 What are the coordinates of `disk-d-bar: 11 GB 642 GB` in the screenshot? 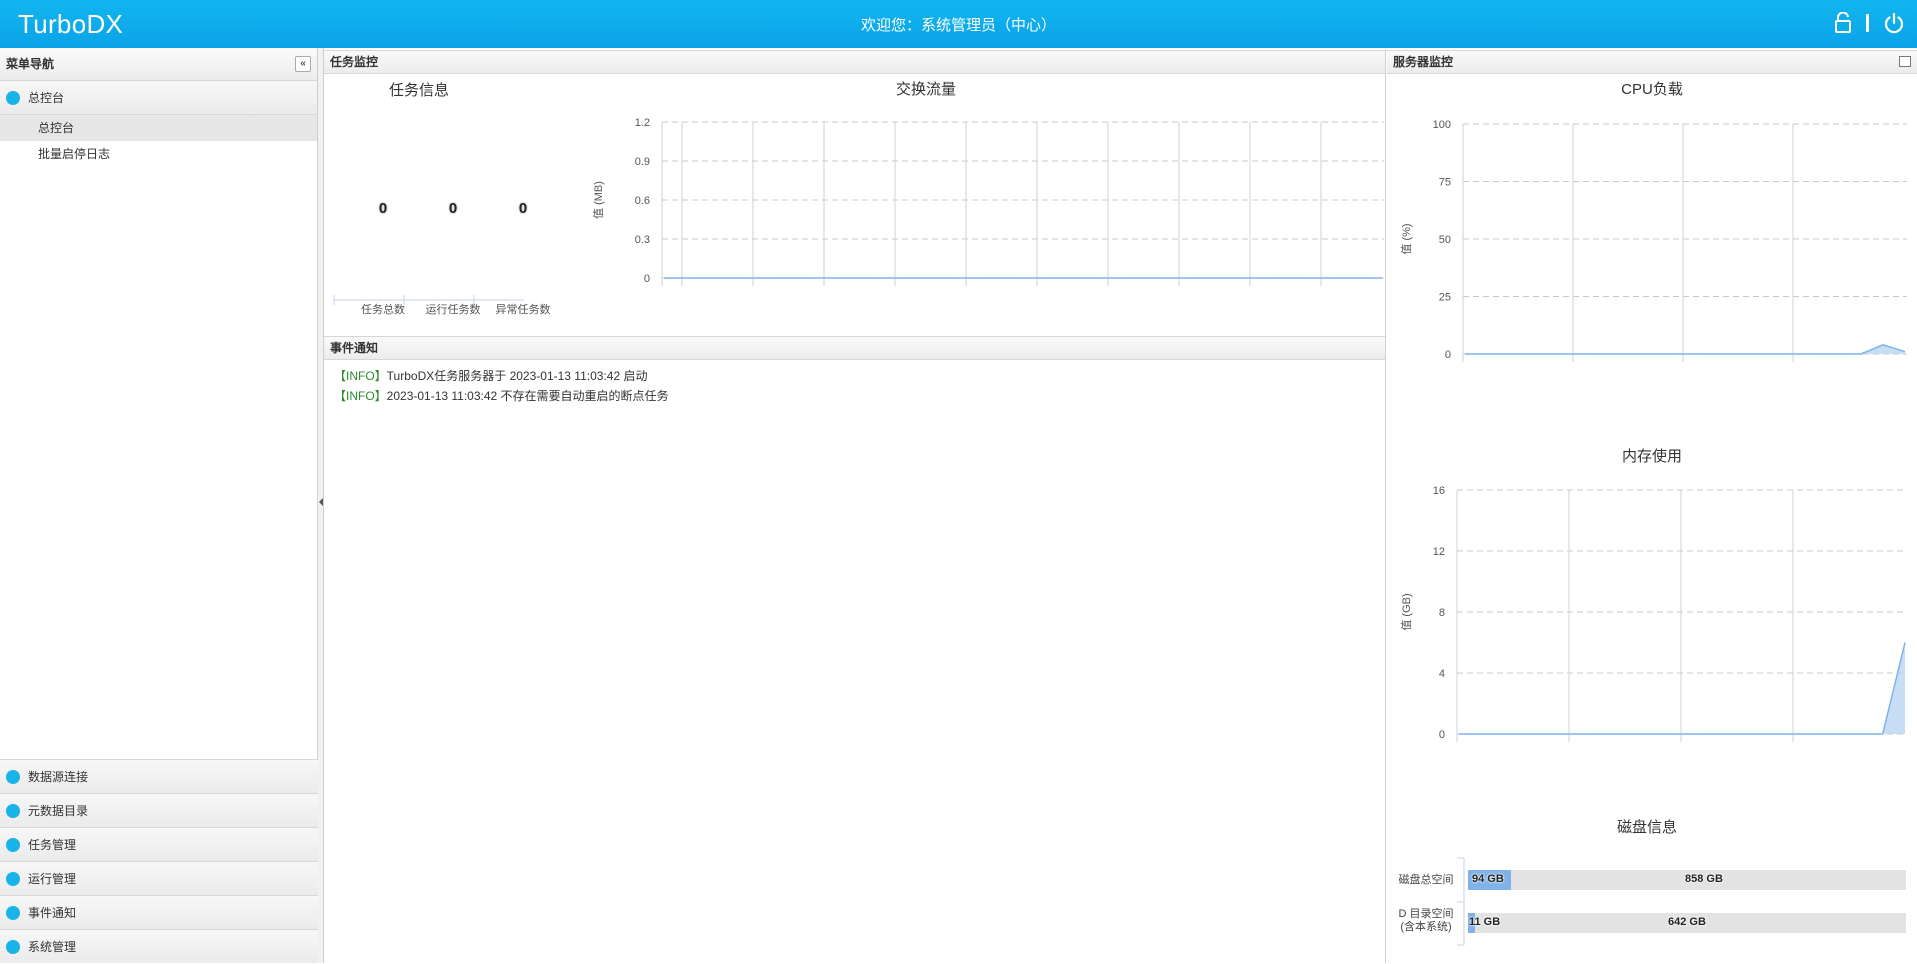 It's located at (1687, 923).